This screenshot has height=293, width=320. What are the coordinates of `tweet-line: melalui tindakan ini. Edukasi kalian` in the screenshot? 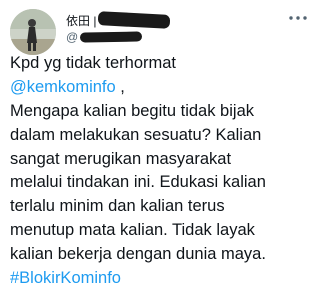 It's located at (138, 182).